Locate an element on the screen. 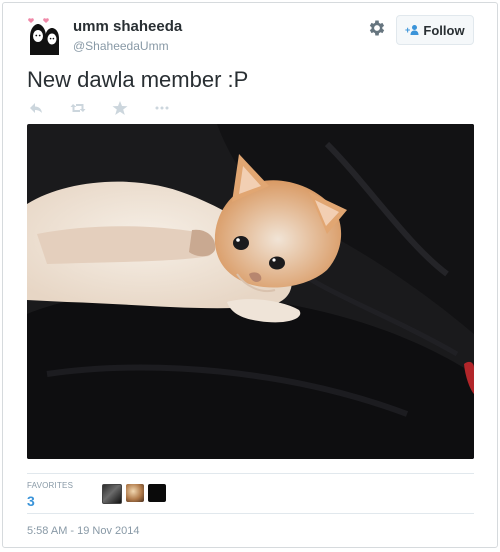  user-handle: @ShaheedaUmm is located at coordinates (121, 46).